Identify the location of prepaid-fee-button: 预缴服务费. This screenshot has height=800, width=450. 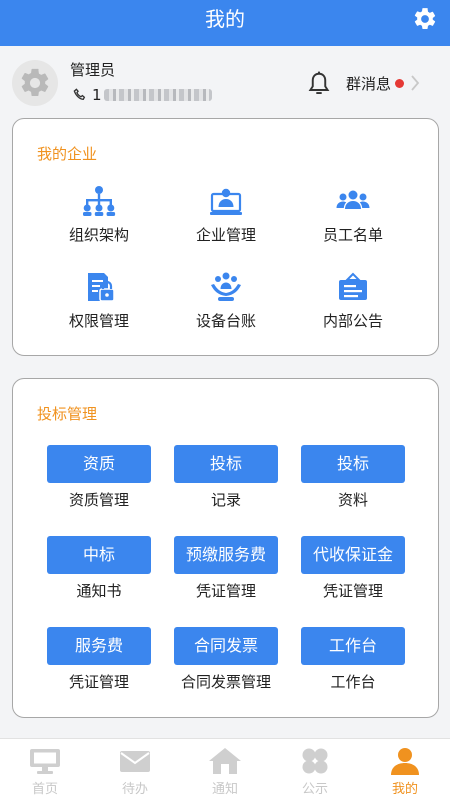
(226, 555).